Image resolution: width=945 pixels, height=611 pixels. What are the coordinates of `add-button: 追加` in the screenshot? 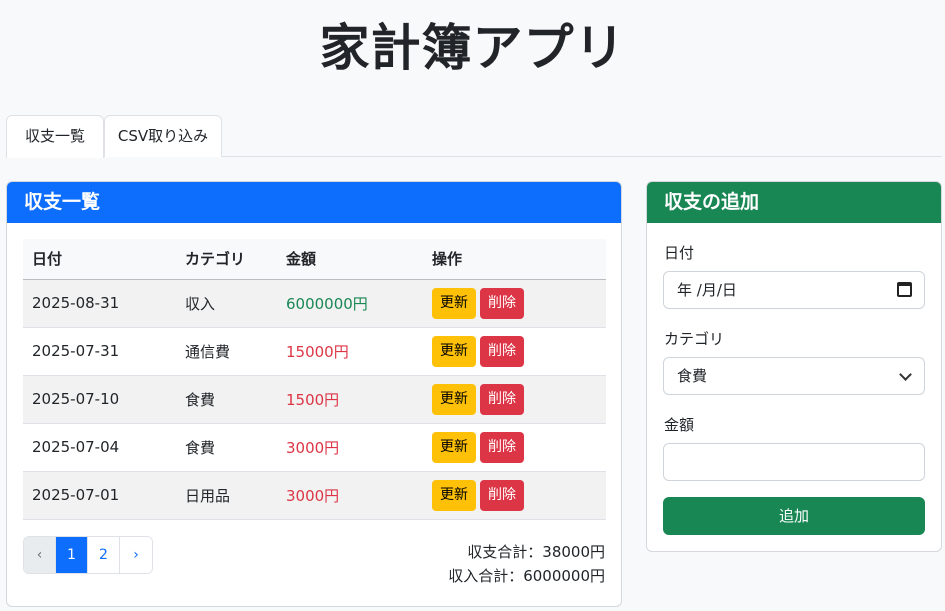 It's located at (794, 516).